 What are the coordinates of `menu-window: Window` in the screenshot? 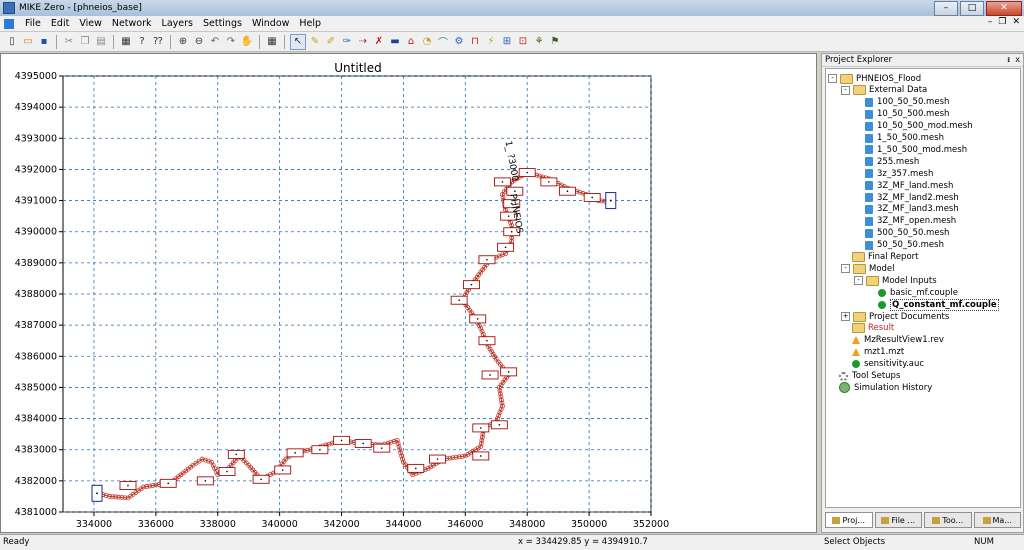 It's located at (270, 23).